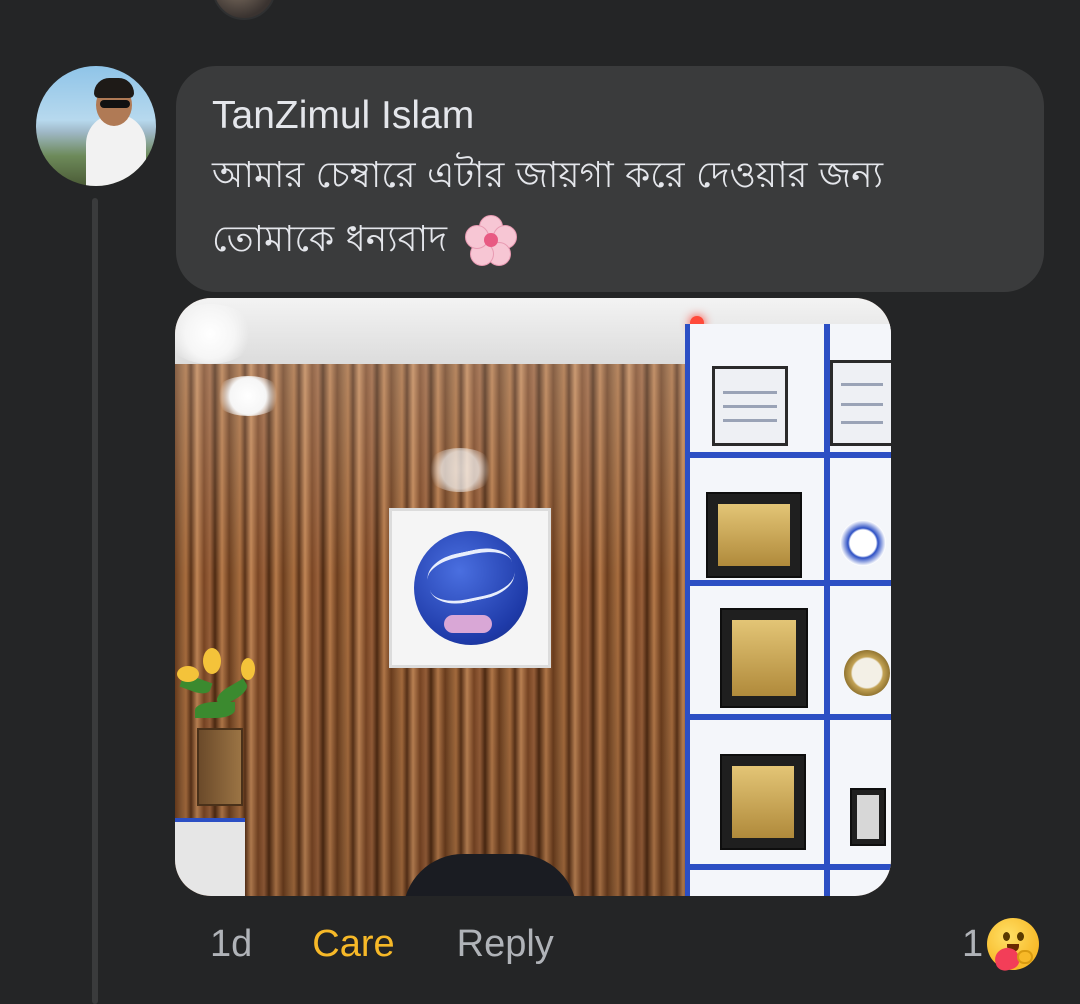 The height and width of the screenshot is (1004, 1080). Describe the element at coordinates (788, 610) in the screenshot. I see `award-shelf` at that location.